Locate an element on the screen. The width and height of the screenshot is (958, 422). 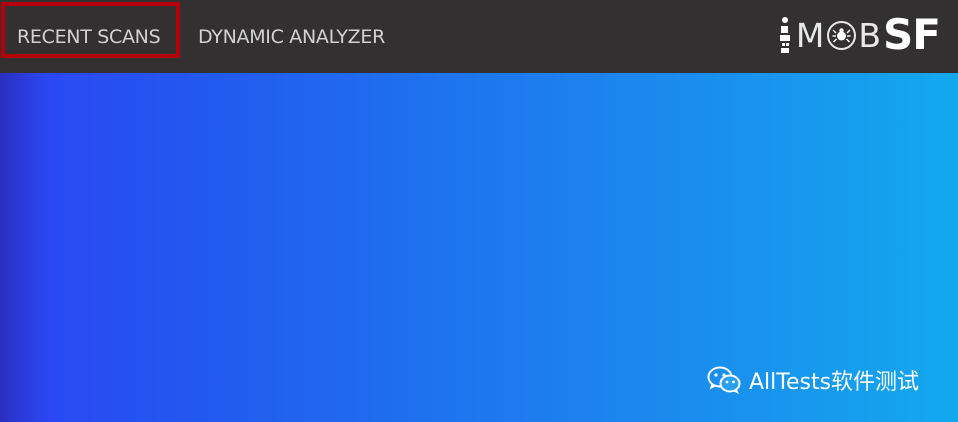
nav-dynamic-analyzer: DYNAMIC ANALYZER is located at coordinates (291, 36).